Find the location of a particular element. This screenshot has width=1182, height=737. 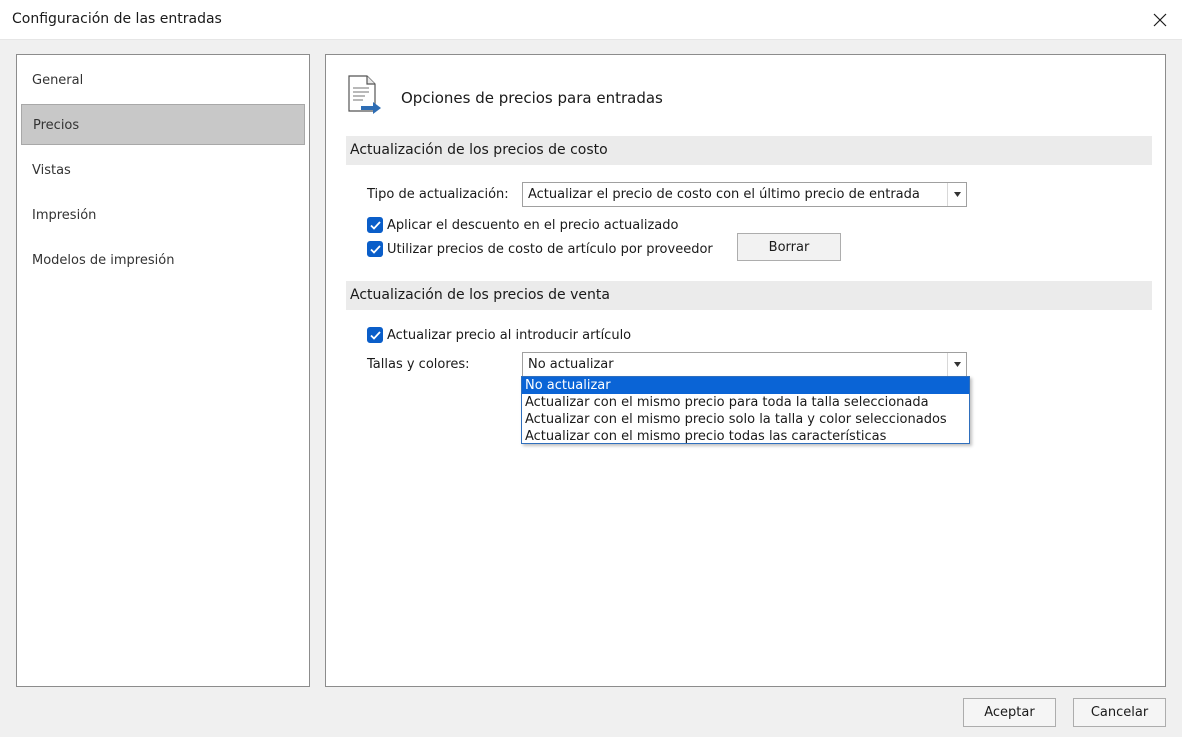

nav-item-impresion: Impresión is located at coordinates (163, 215).